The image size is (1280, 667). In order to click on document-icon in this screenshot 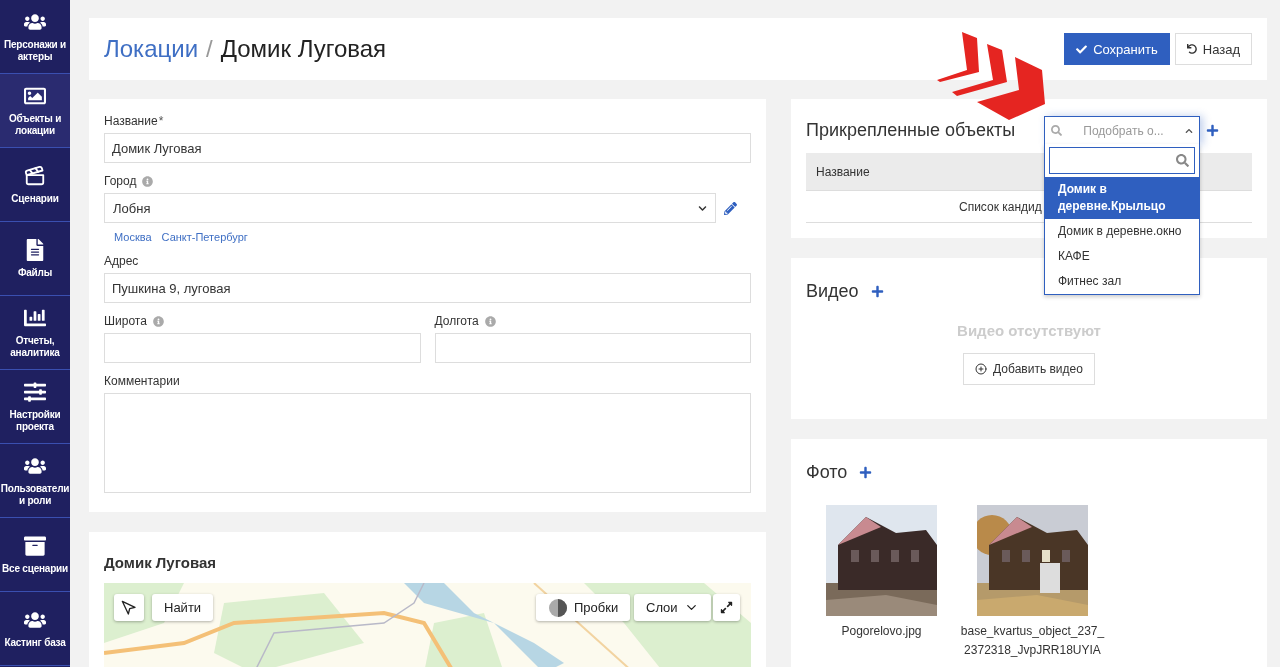, I will do `click(35, 249)`.